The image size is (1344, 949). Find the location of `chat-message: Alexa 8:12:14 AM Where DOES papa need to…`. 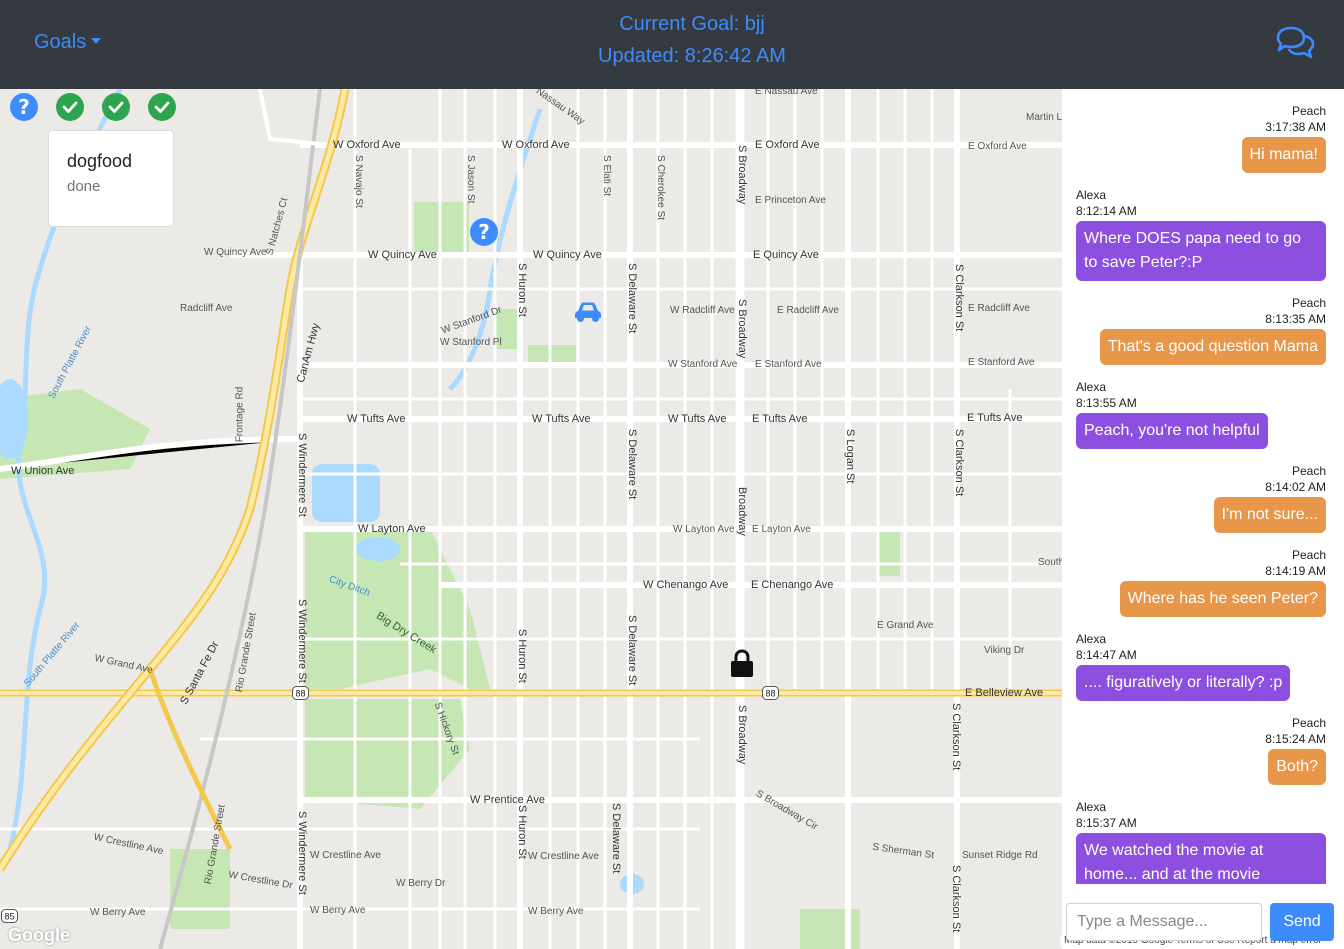

chat-message: Alexa 8:12:14 AM Where DOES papa need to… is located at coordinates (1201, 234).